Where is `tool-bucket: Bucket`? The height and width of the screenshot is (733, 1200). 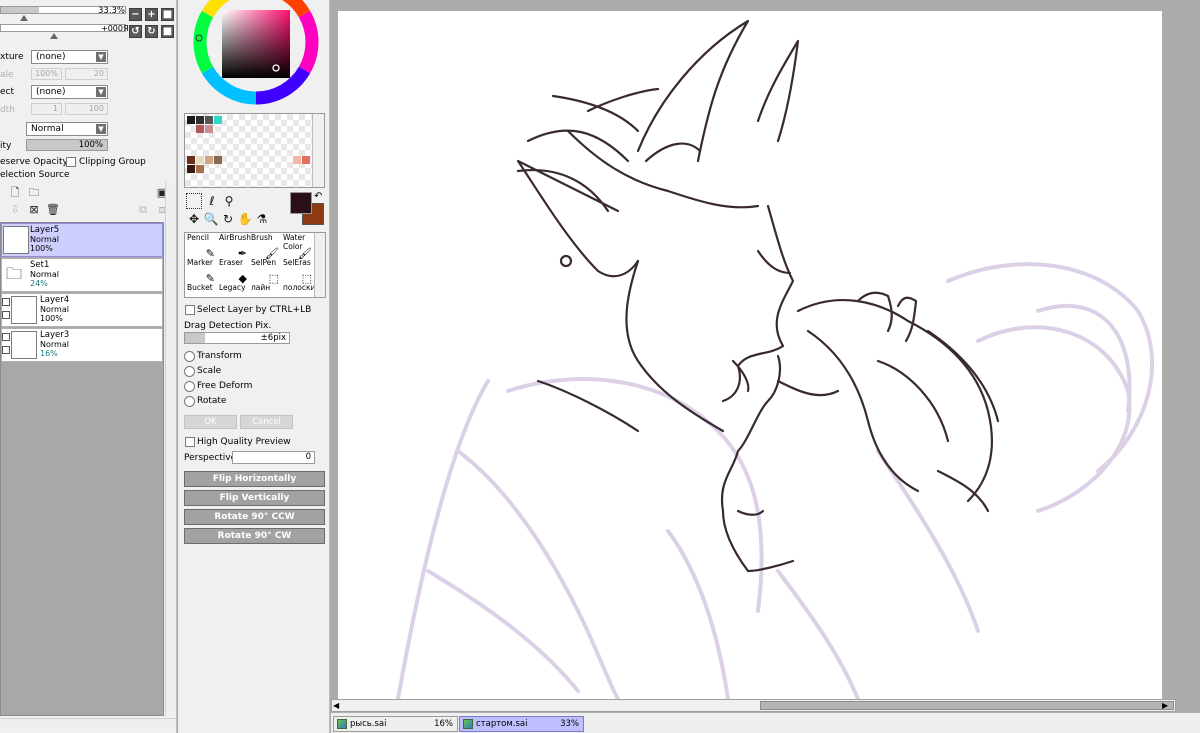 tool-bucket: Bucket is located at coordinates (201, 290).